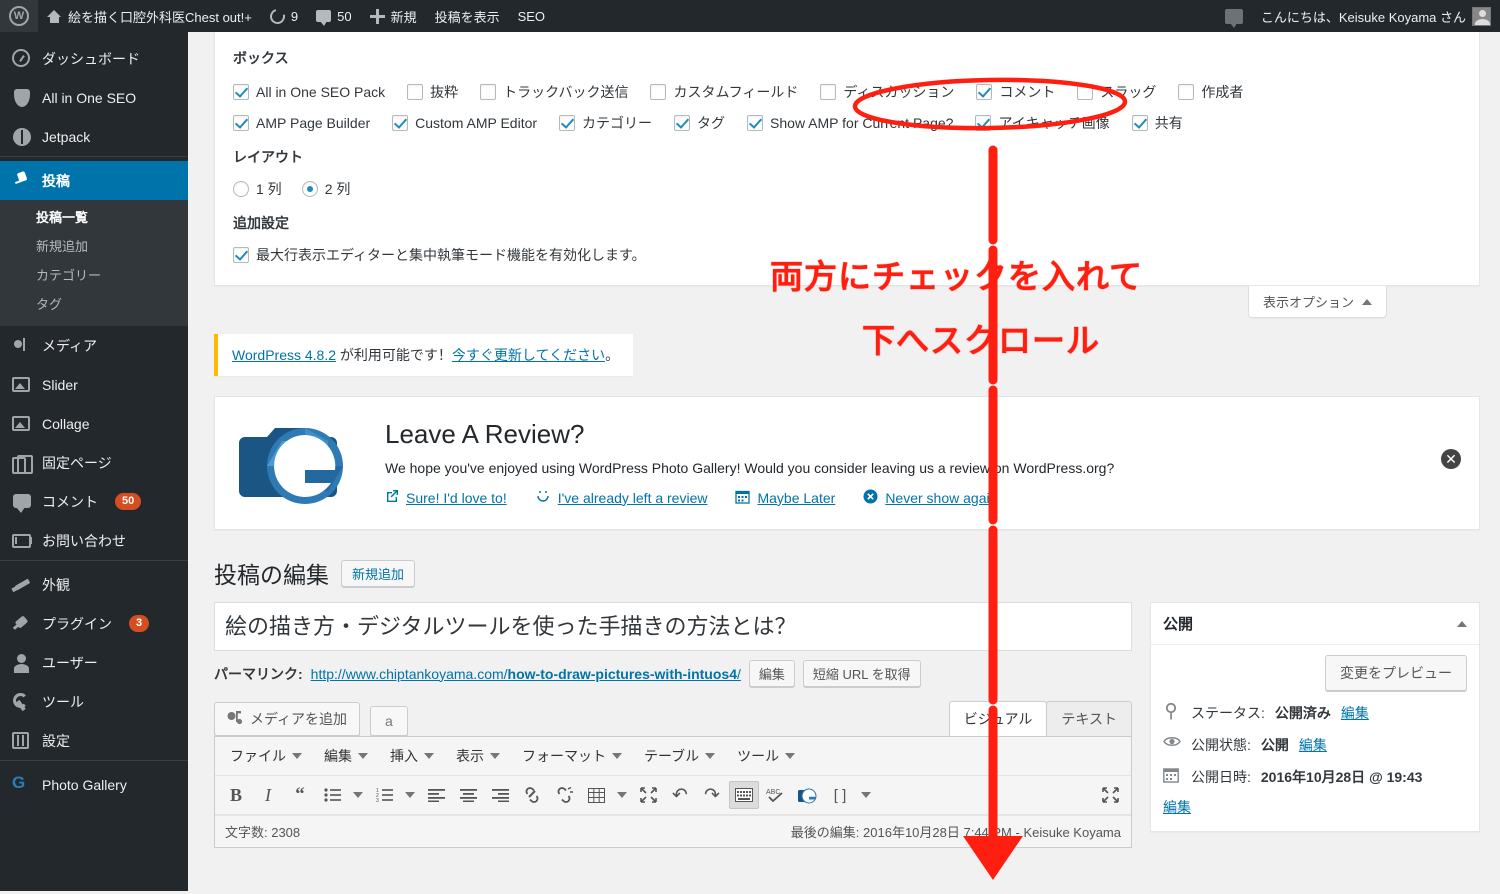  I want to click on unlink-icon, so click(564, 795).